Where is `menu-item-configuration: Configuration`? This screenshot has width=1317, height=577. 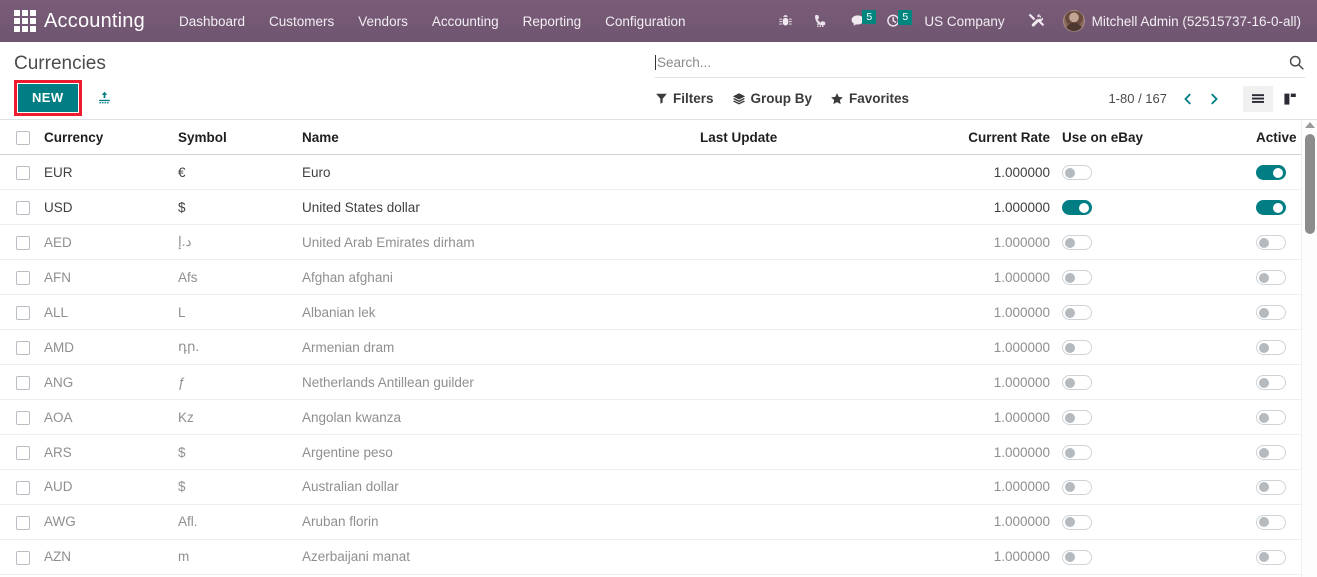 menu-item-configuration: Configuration is located at coordinates (645, 21).